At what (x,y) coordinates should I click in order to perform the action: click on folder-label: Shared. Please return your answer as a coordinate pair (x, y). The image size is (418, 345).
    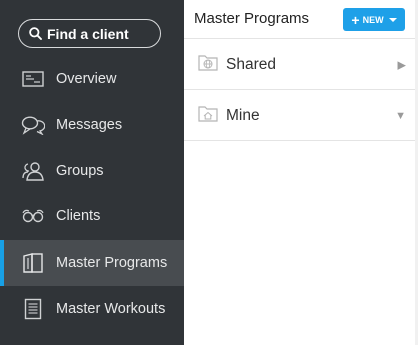
    Looking at the image, I should click on (251, 64).